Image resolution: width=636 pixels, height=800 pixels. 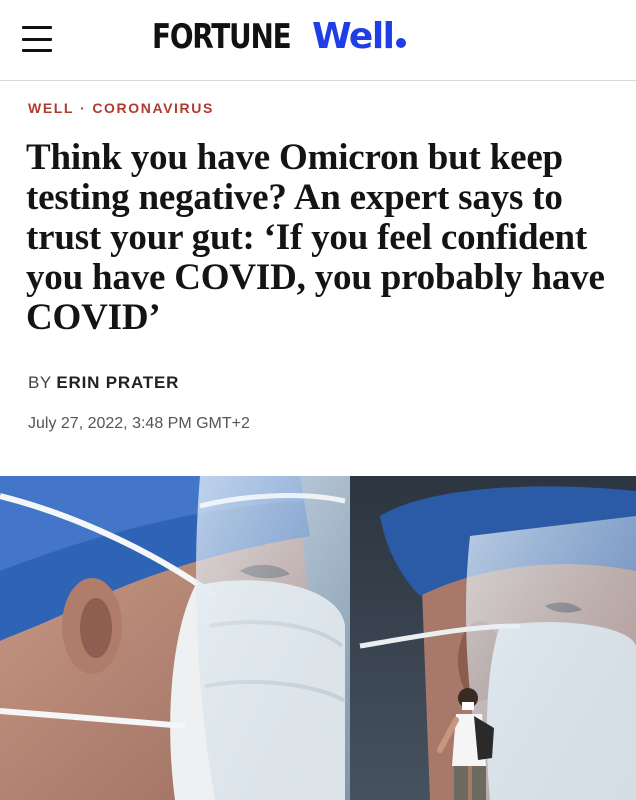 I want to click on breadcrumb-topic: CORONAVIRUS, so click(x=153, y=108).